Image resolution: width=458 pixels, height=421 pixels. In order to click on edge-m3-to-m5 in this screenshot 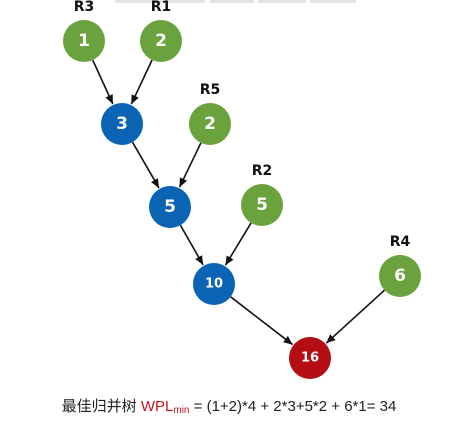, I will do `click(145, 165)`.